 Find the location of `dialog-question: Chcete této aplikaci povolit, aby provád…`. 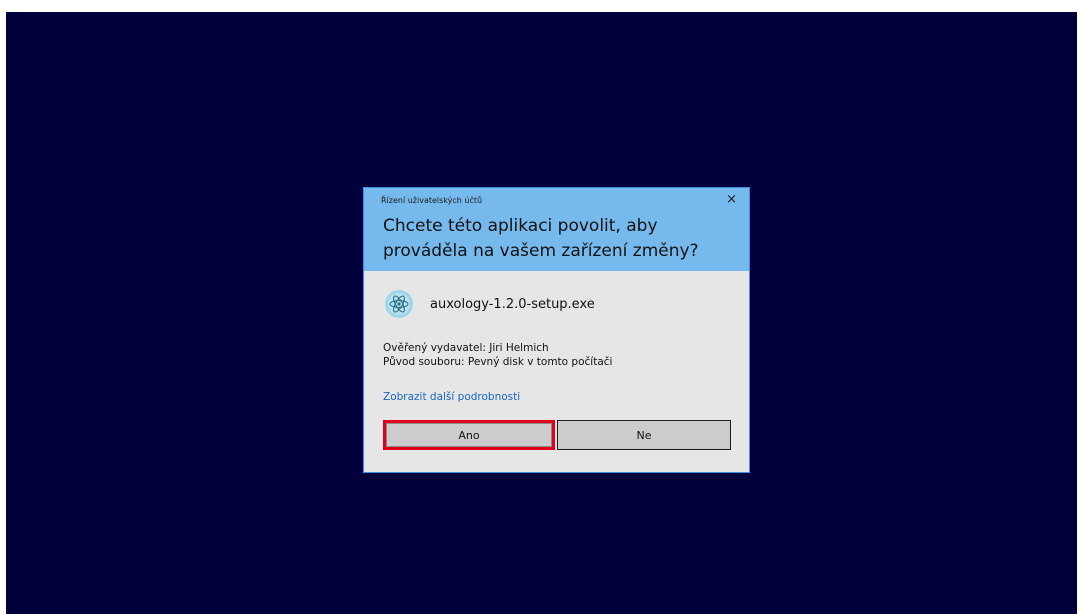

dialog-question: Chcete této aplikaci povolit, aby provád… is located at coordinates (541, 238).